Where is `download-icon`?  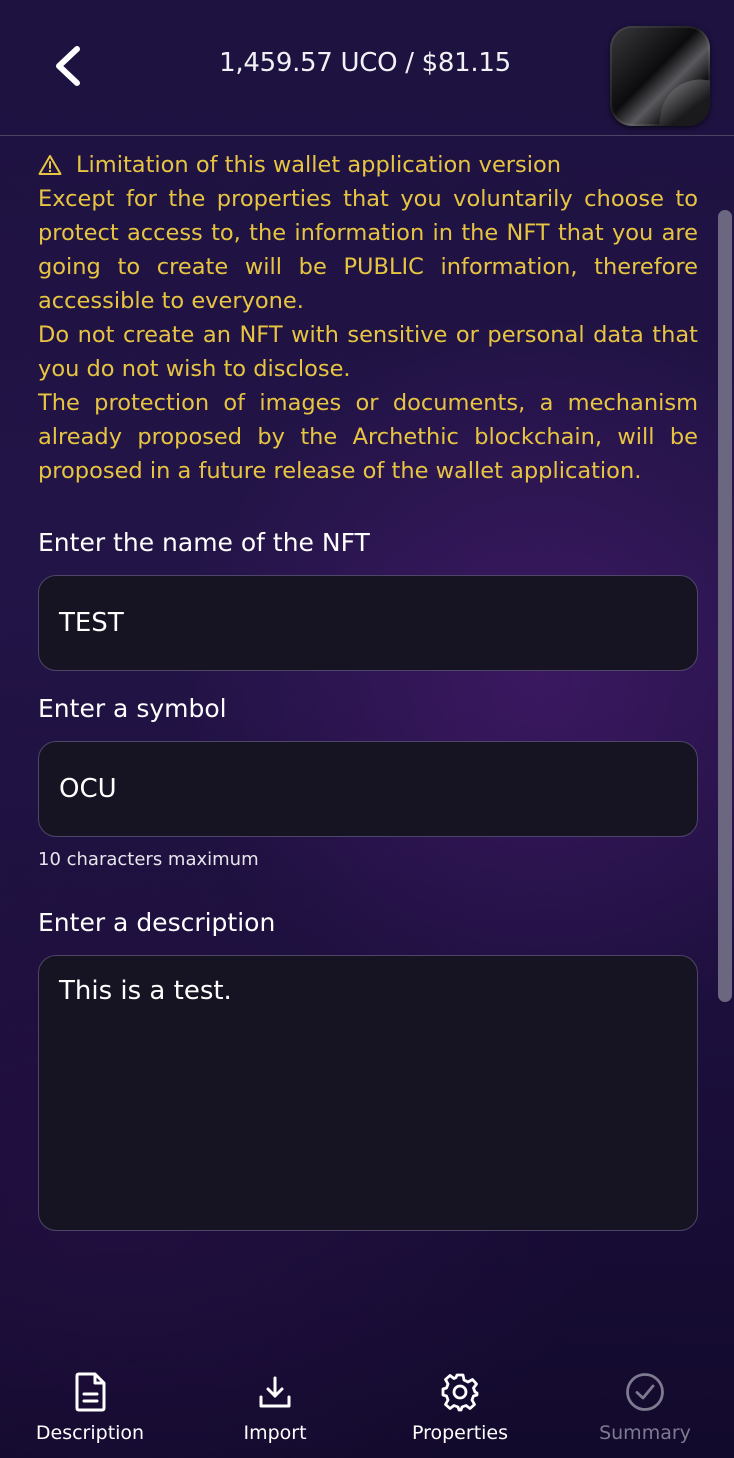 download-icon is located at coordinates (275, 1392).